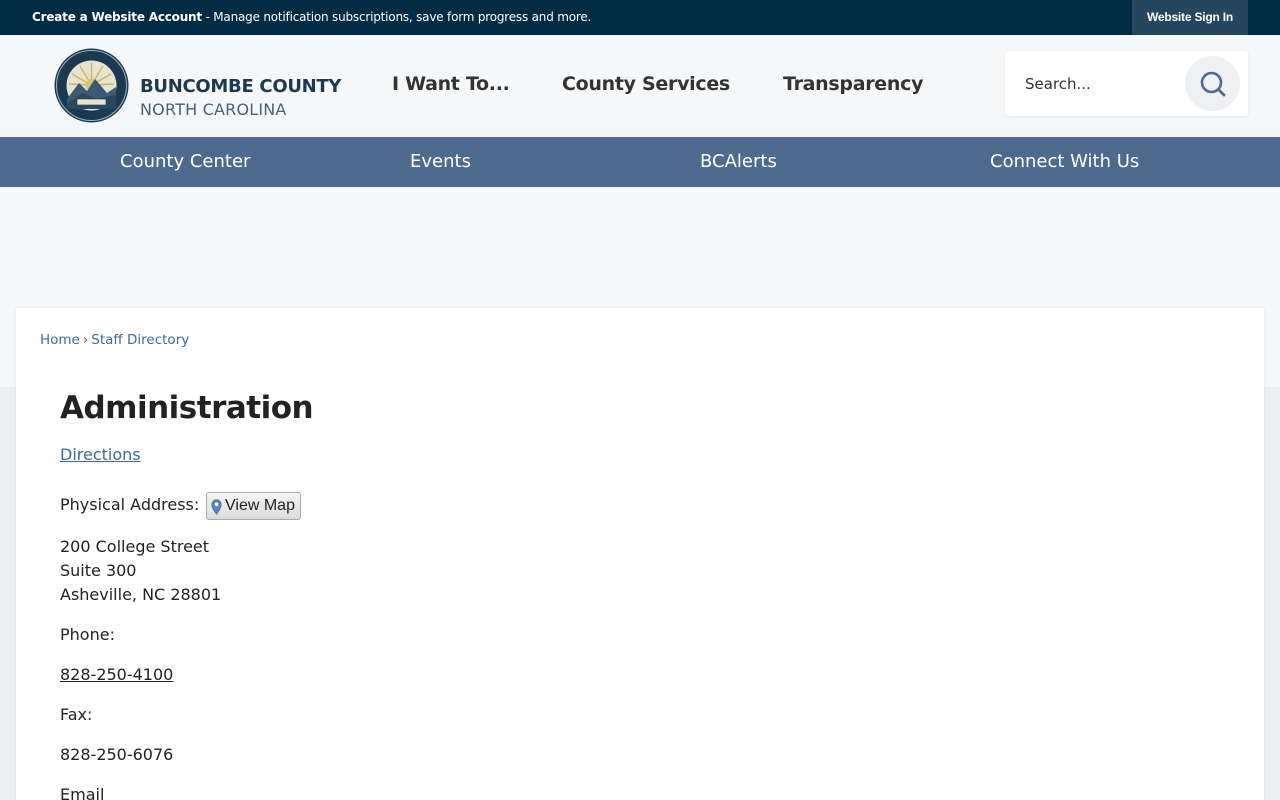 The height and width of the screenshot is (800, 1280). Describe the element at coordinates (135, 546) in the screenshot. I see `address-line-1: 200 College Street` at that location.